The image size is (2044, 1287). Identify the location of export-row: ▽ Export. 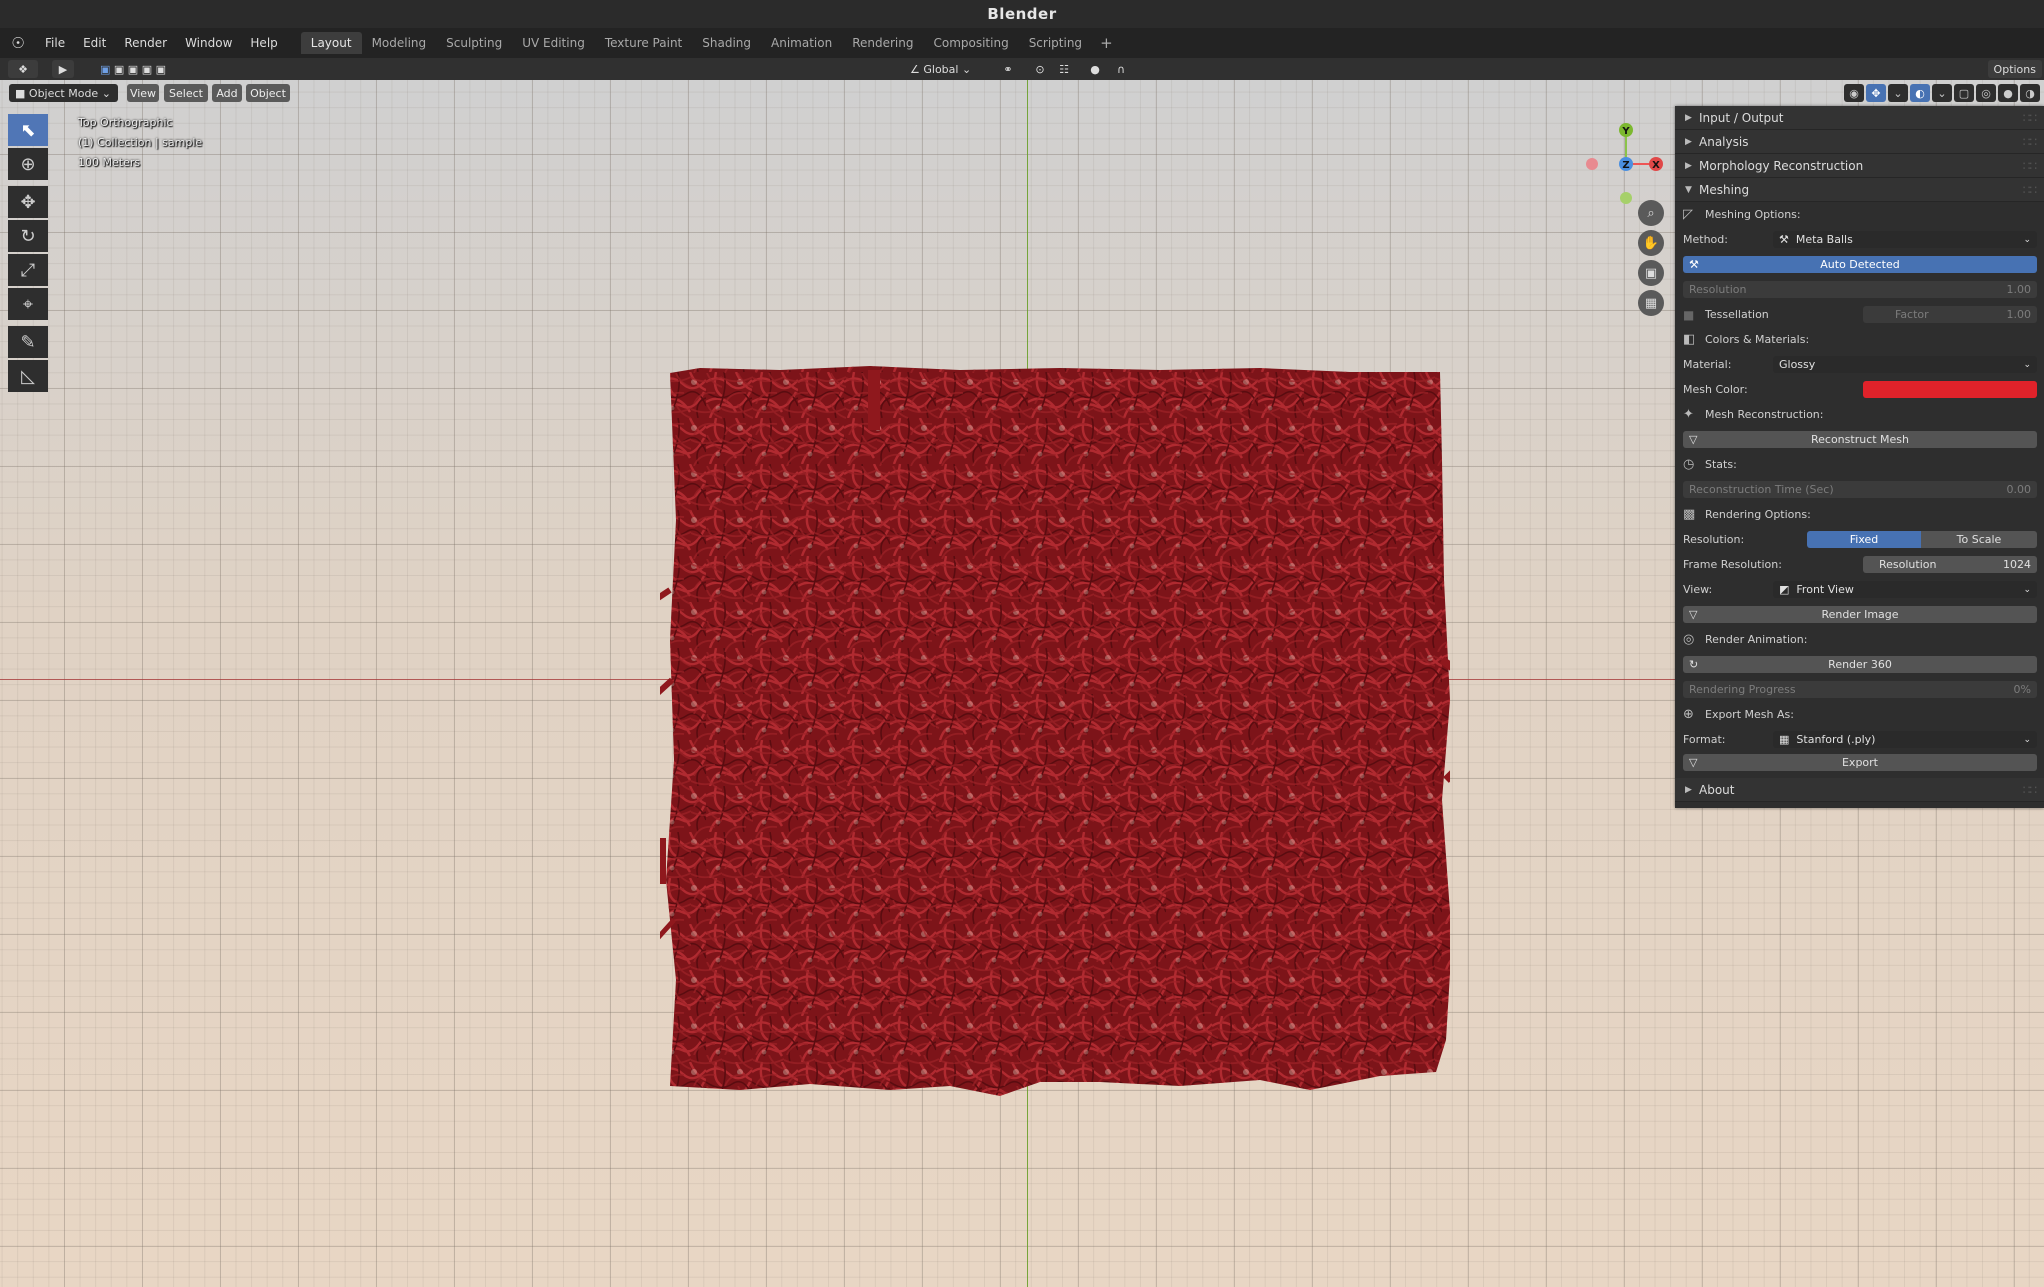
(1859, 762).